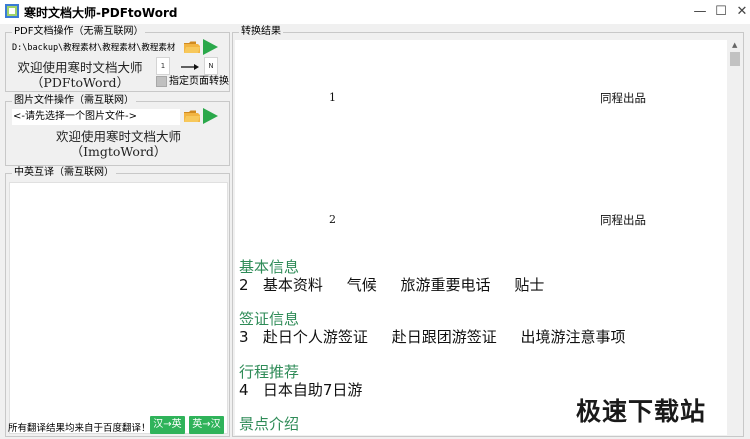 The height and width of the screenshot is (439, 750). I want to click on chinese-to-english-button: 汉→英, so click(167, 425).